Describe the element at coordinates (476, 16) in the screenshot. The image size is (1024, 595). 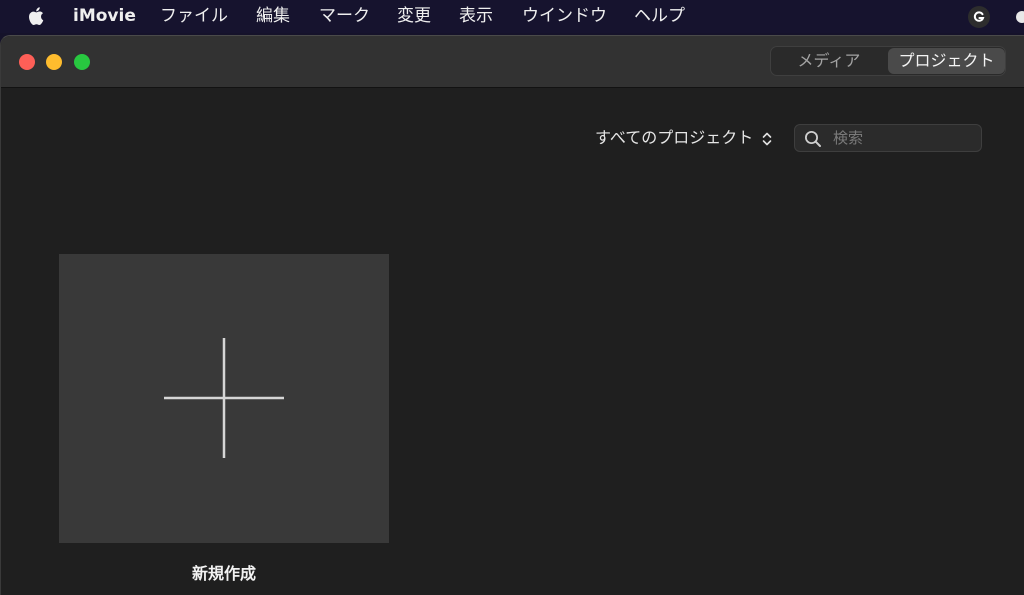
I see `menu-view: 表示` at that location.